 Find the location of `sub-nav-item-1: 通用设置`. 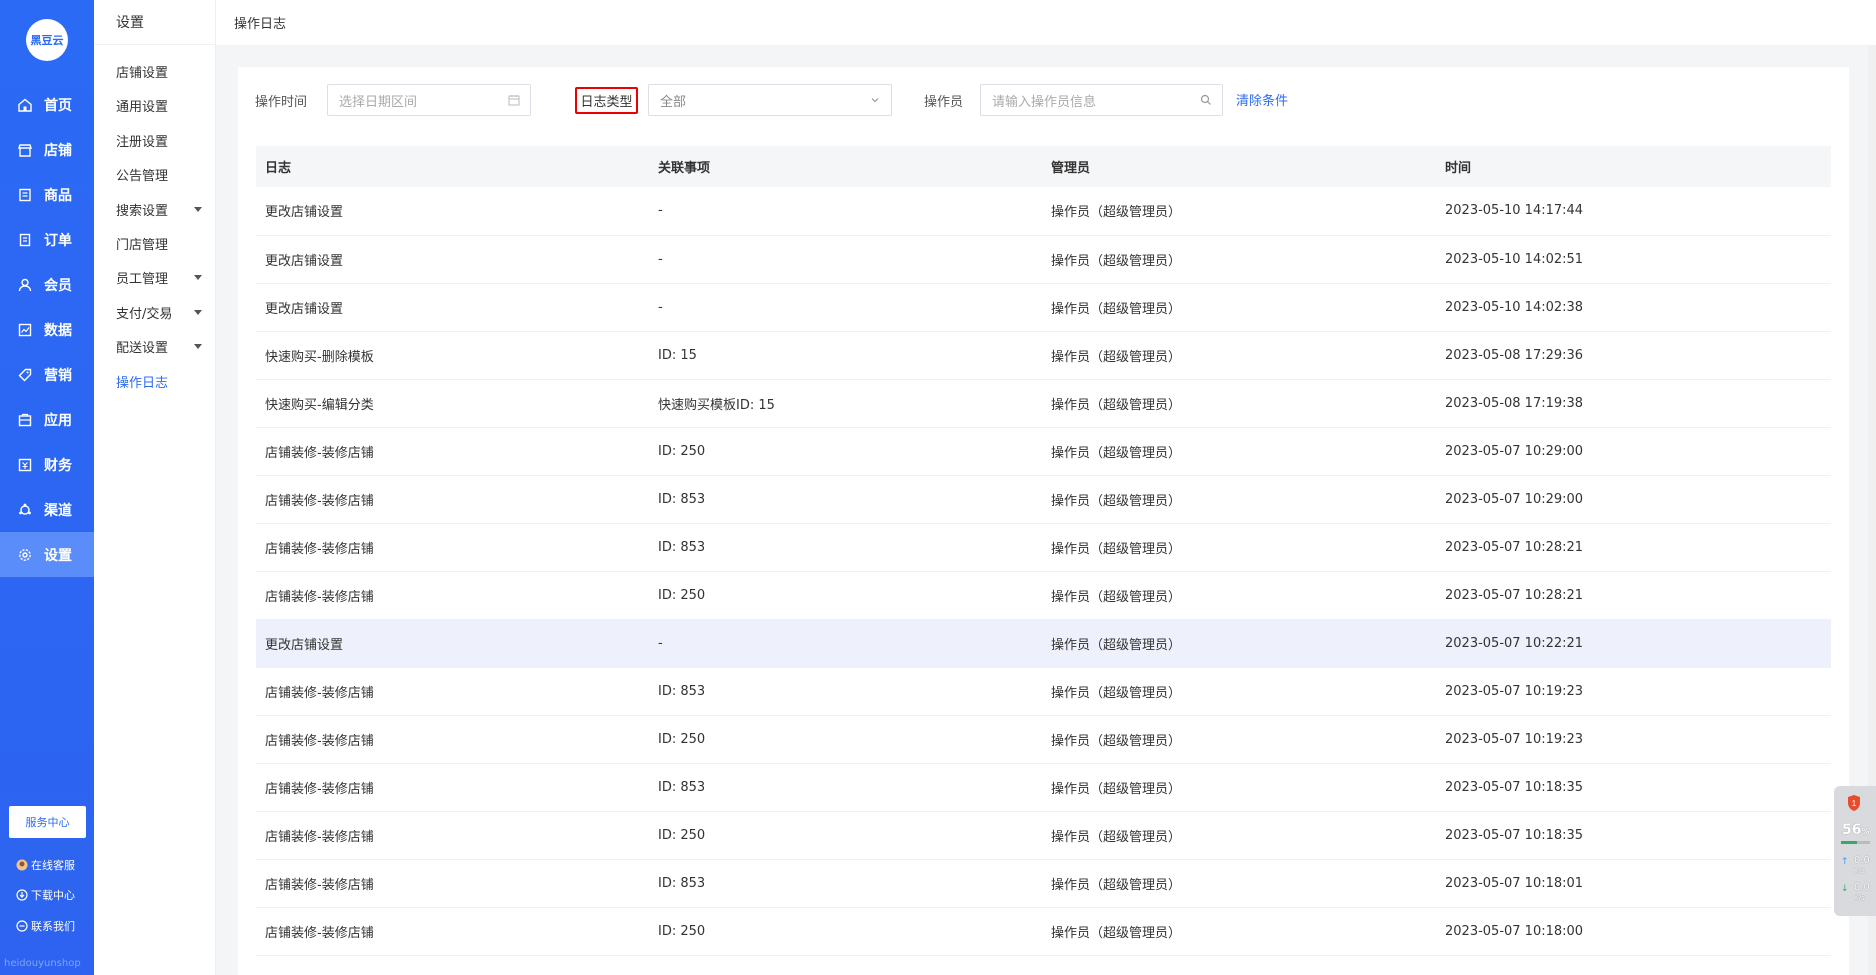

sub-nav-item-1: 通用设置 is located at coordinates (160, 105).